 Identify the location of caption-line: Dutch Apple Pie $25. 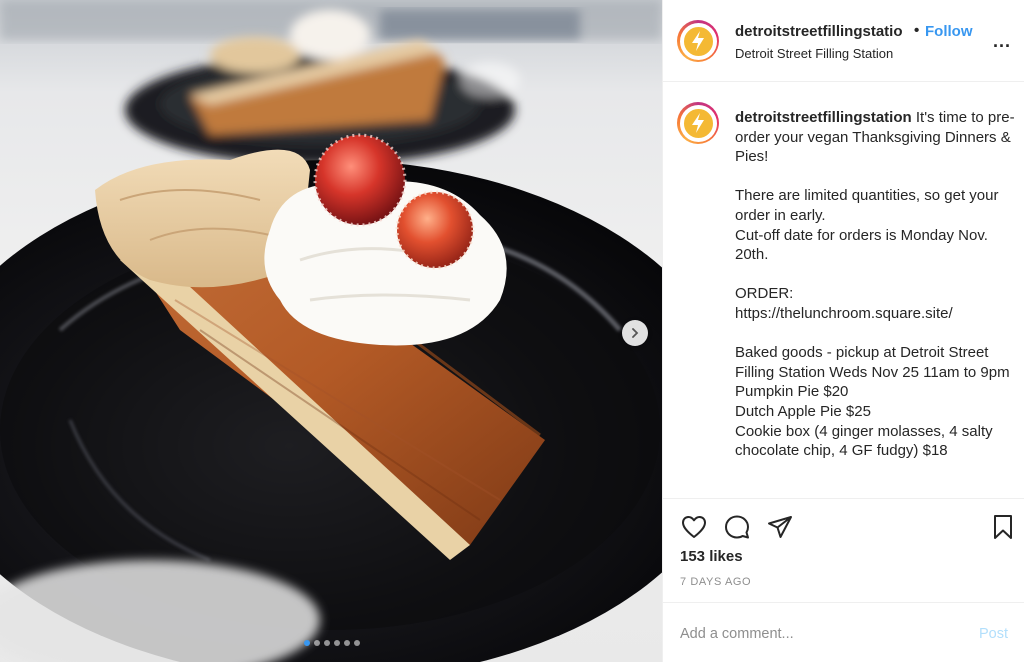
(803, 411).